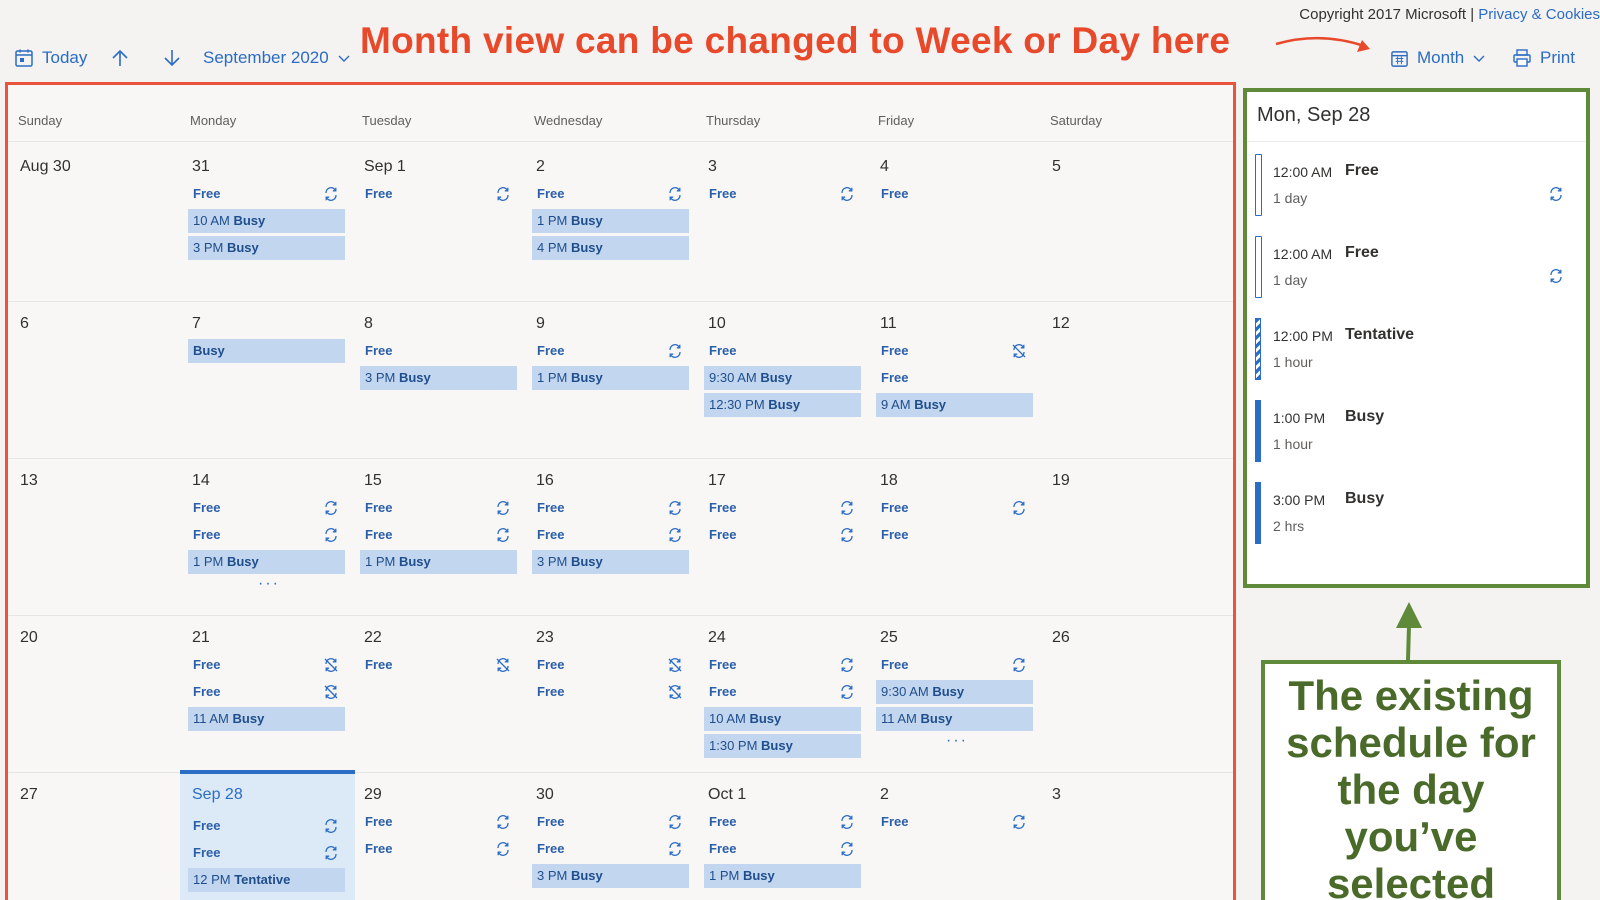 This screenshot has height=900, width=1600. I want to click on day-cell: 10 Free 9:30 AM Busy 12:30 PM Busy, so click(783, 379).